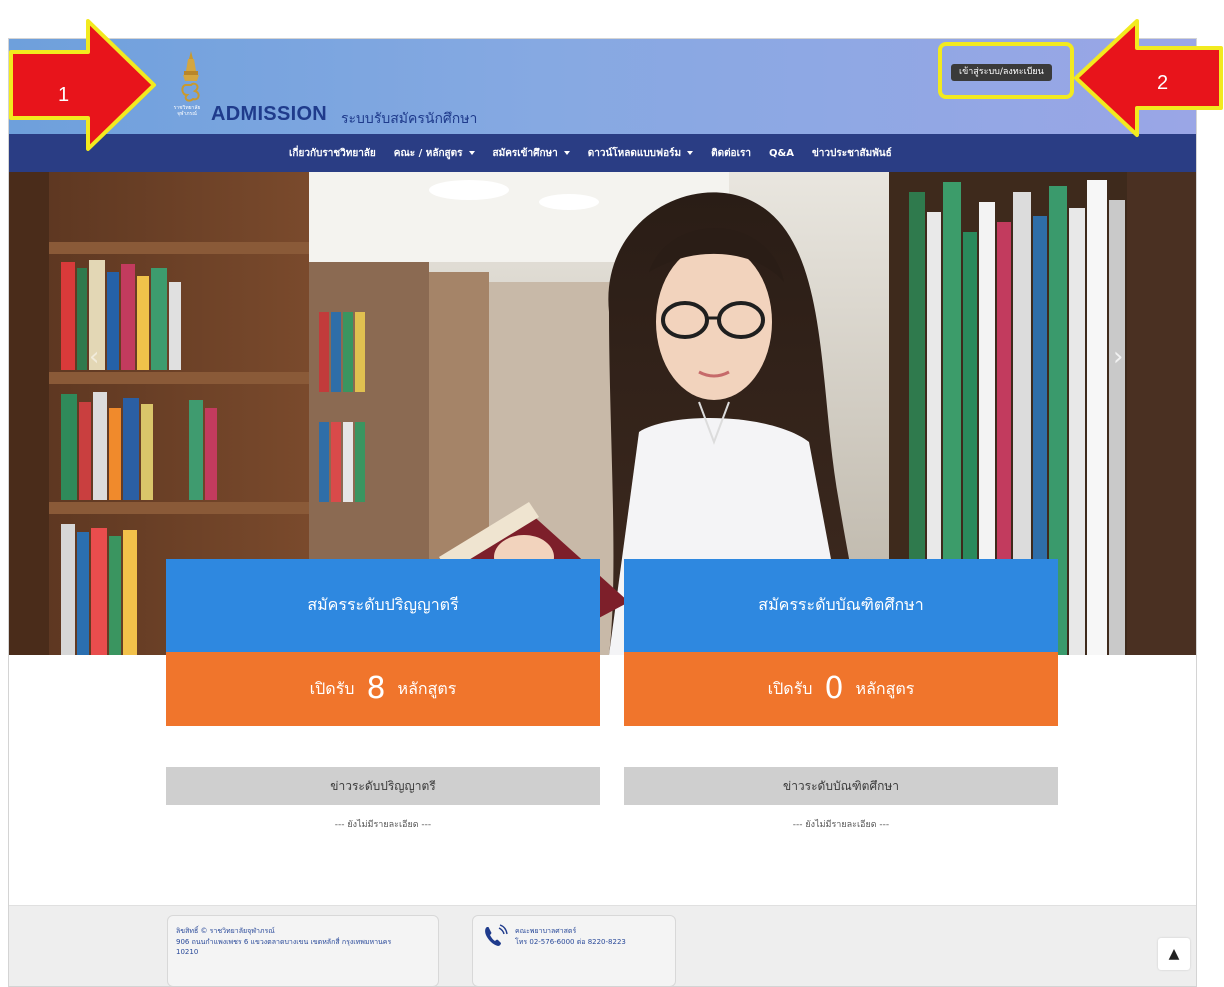 Image resolution: width=1224 pixels, height=987 pixels. I want to click on nav-item-label: ติดต่อเรา, so click(731, 153).